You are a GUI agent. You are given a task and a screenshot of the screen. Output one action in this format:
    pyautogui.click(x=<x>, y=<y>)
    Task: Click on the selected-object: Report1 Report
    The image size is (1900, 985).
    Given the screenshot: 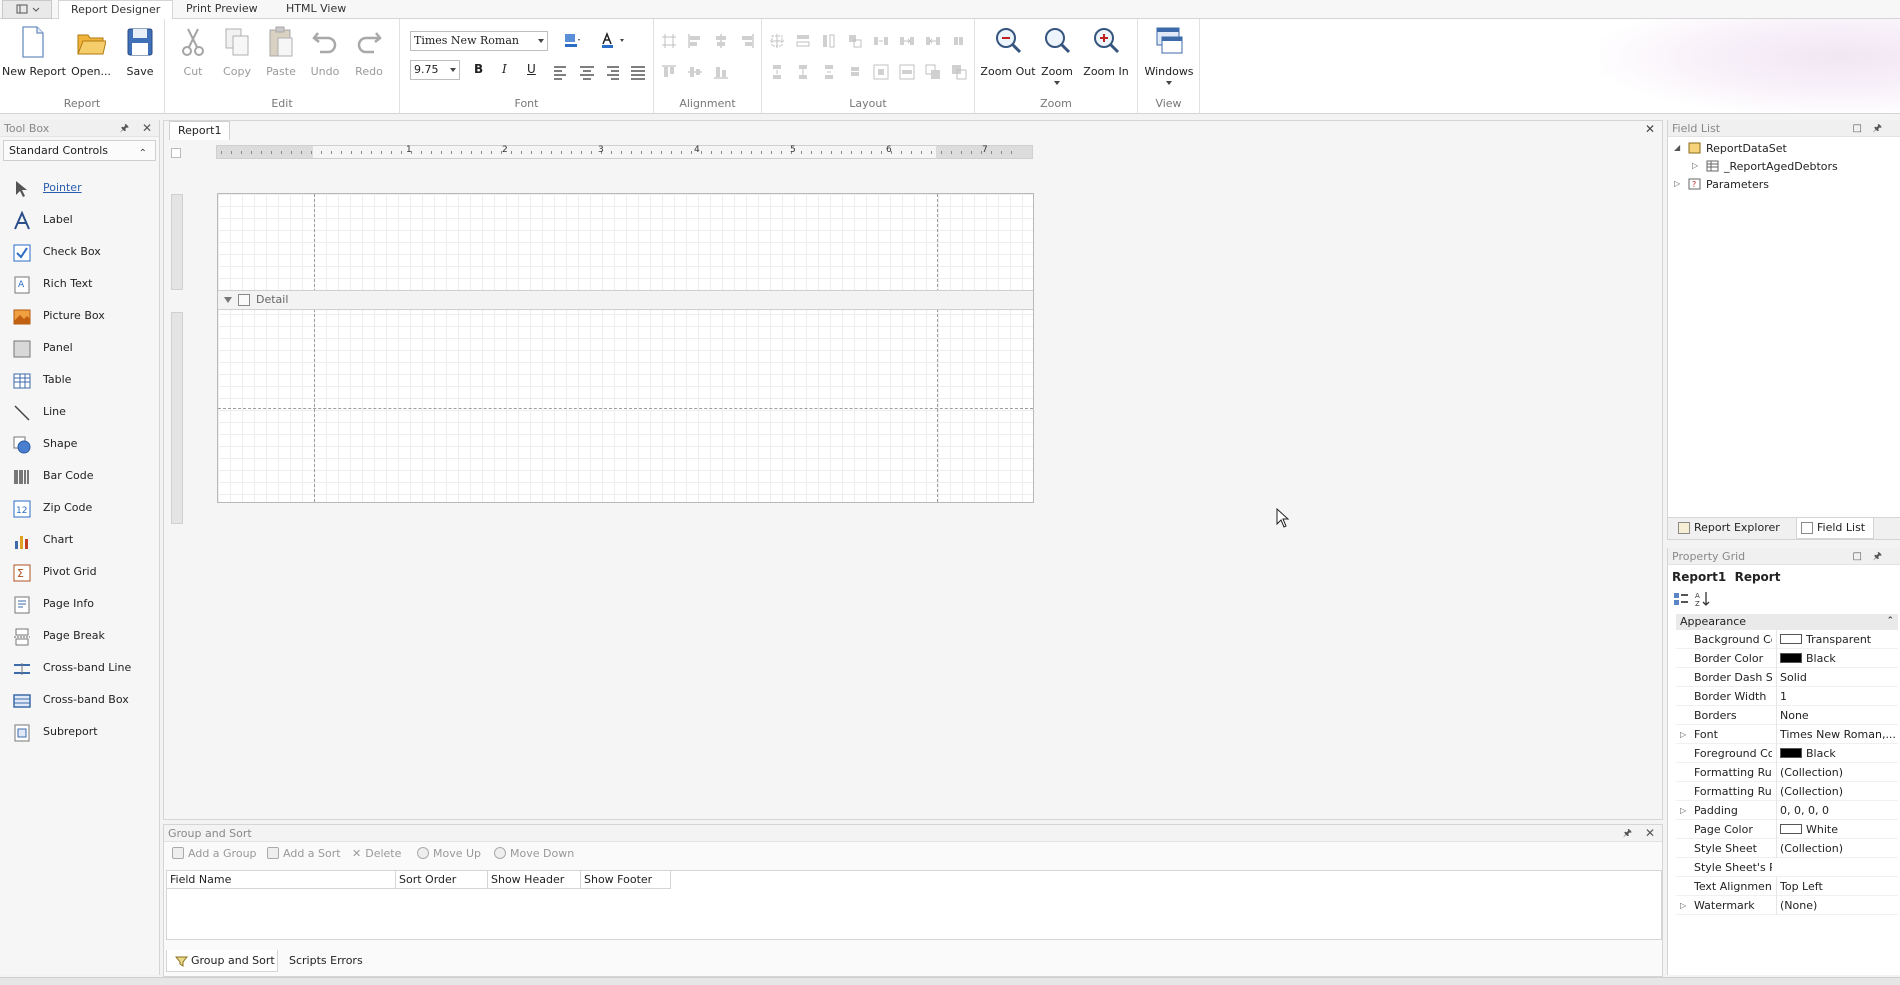 What is the action you would take?
    pyautogui.click(x=1726, y=577)
    